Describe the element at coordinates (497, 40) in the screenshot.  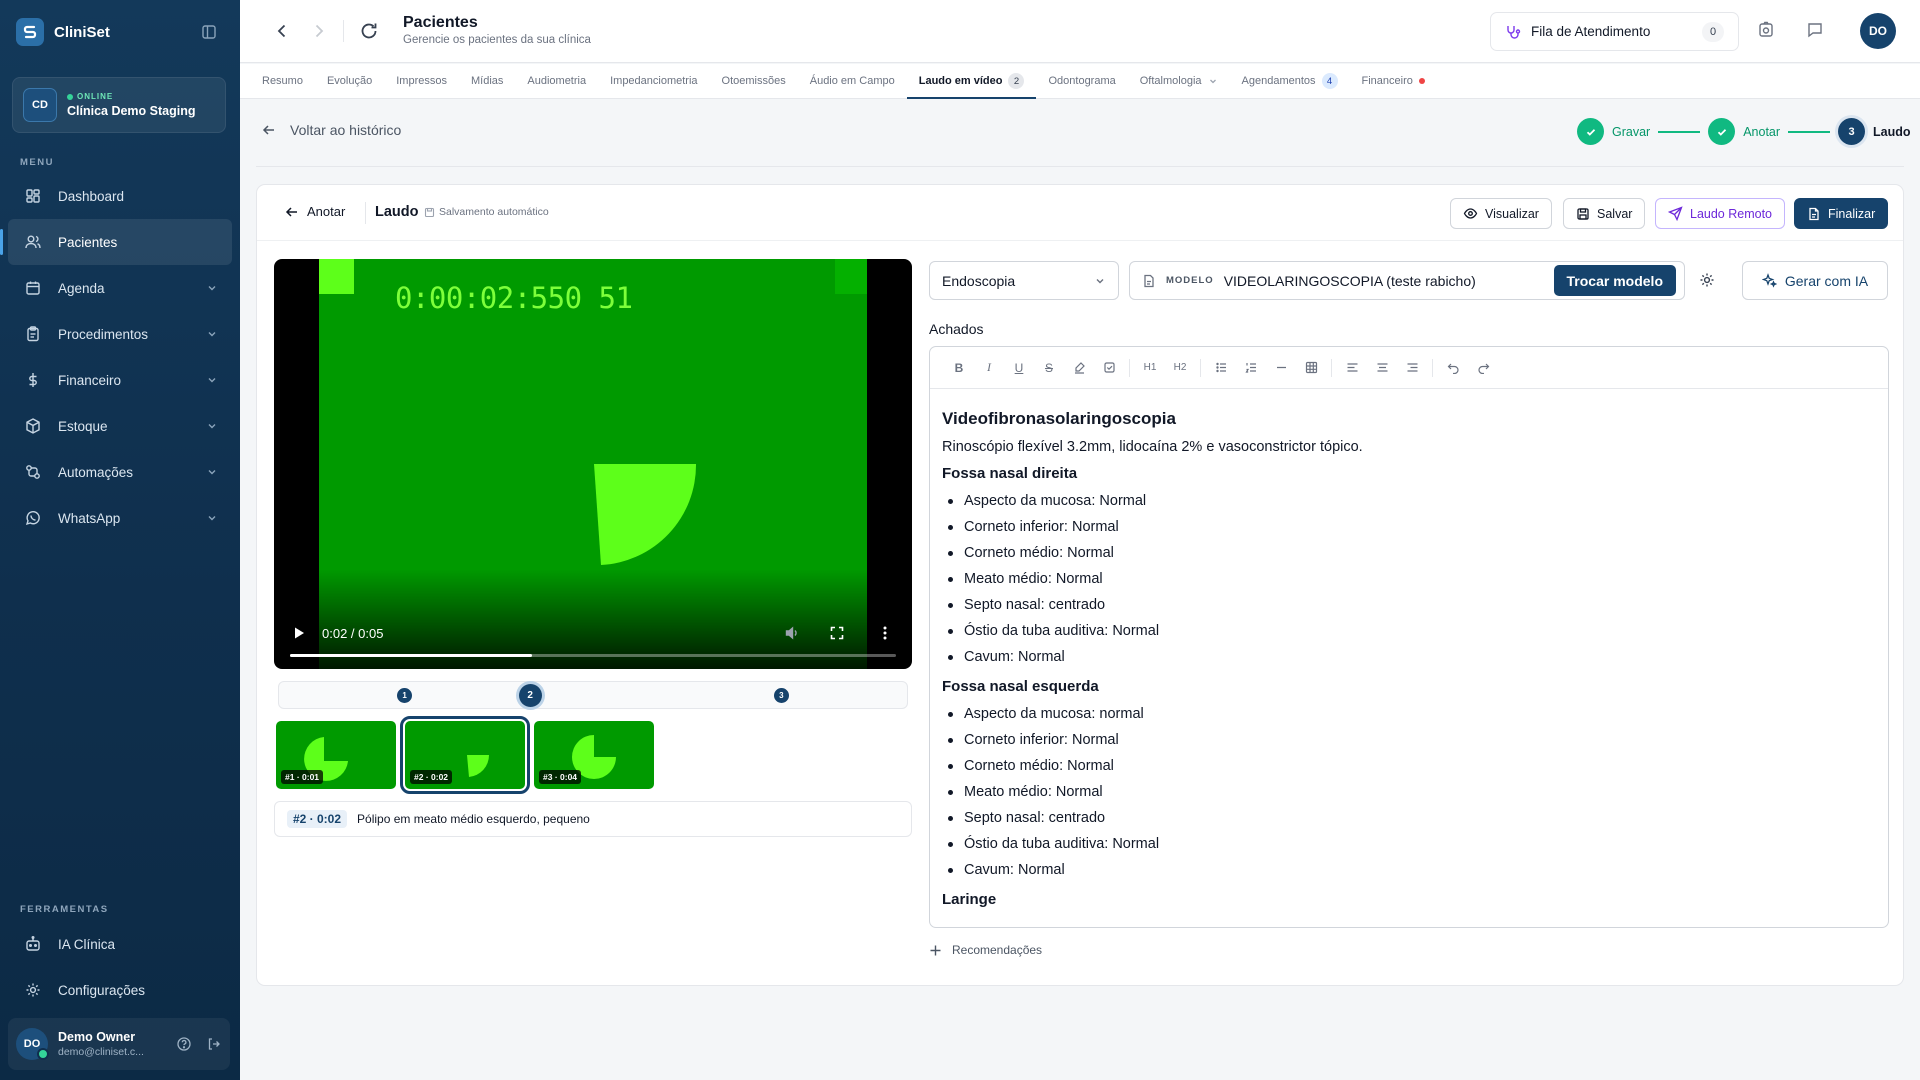
I see `page-subtitle: Gerencie os pacientes da sua clínica` at that location.